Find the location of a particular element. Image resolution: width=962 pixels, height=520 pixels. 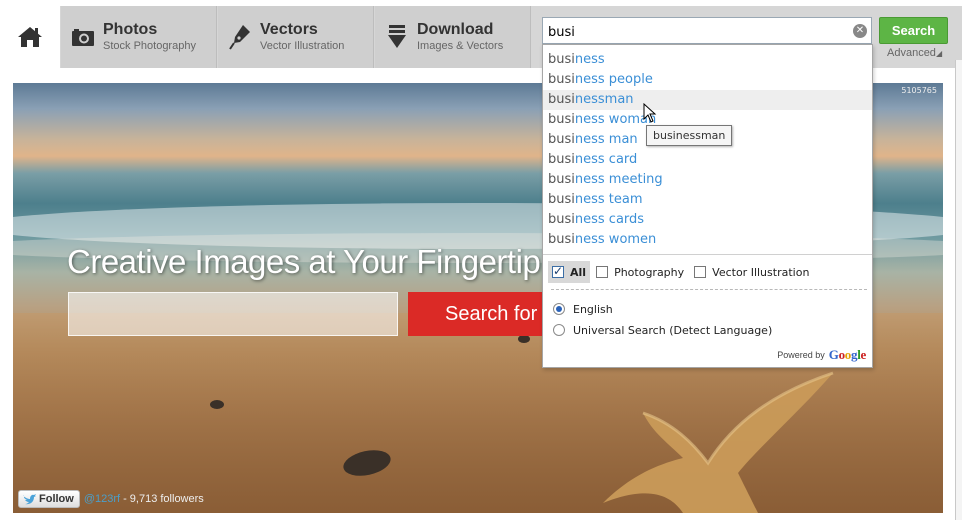

checkbox-photography is located at coordinates (602, 272).